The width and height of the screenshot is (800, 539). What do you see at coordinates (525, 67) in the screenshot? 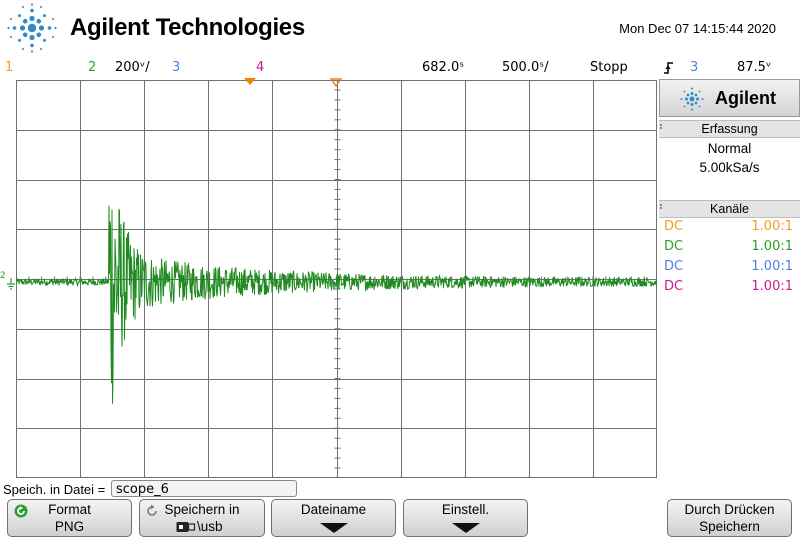
I see `timebase-scale: 500.0ˢ/` at bounding box center [525, 67].